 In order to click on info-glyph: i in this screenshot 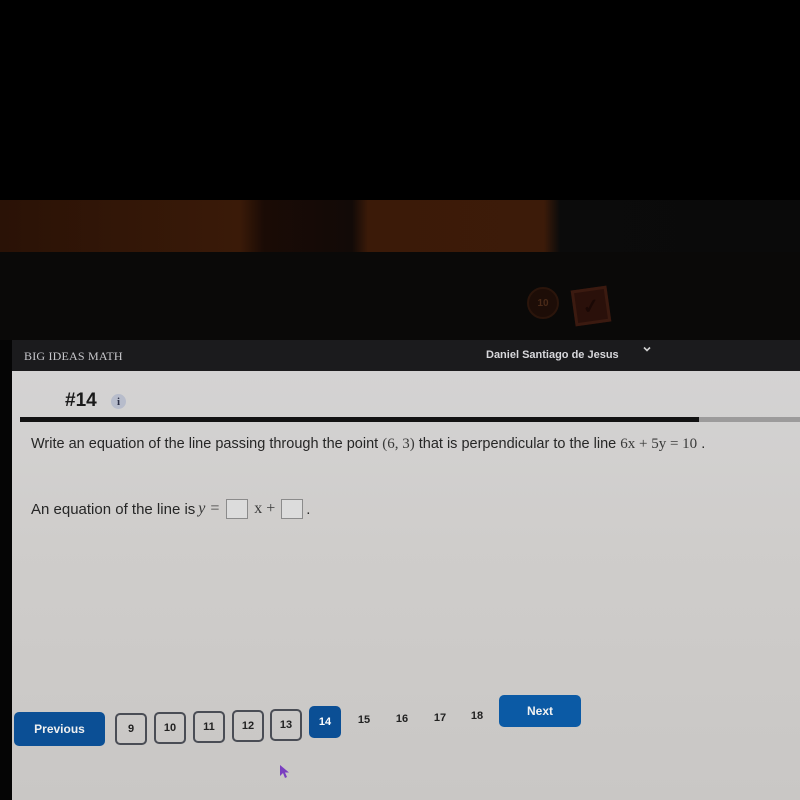, I will do `click(118, 401)`.